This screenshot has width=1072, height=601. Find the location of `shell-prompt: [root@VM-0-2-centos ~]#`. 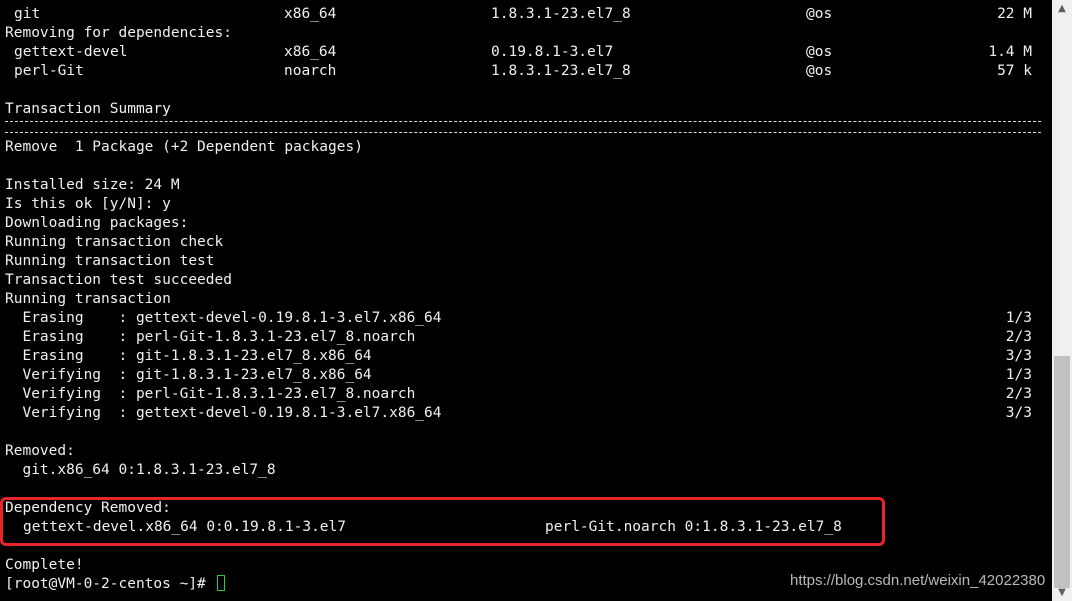

shell-prompt: [root@VM-0-2-centos ~]# is located at coordinates (110, 584).